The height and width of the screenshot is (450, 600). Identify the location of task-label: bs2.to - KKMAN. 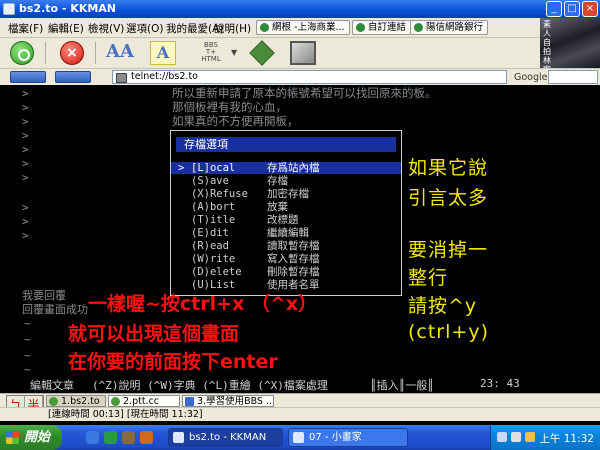
(228, 437).